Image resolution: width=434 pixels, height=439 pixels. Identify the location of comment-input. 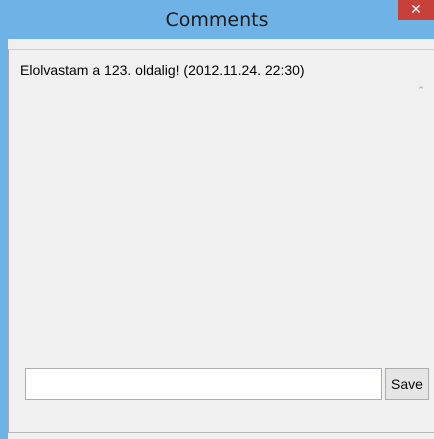
(203, 384).